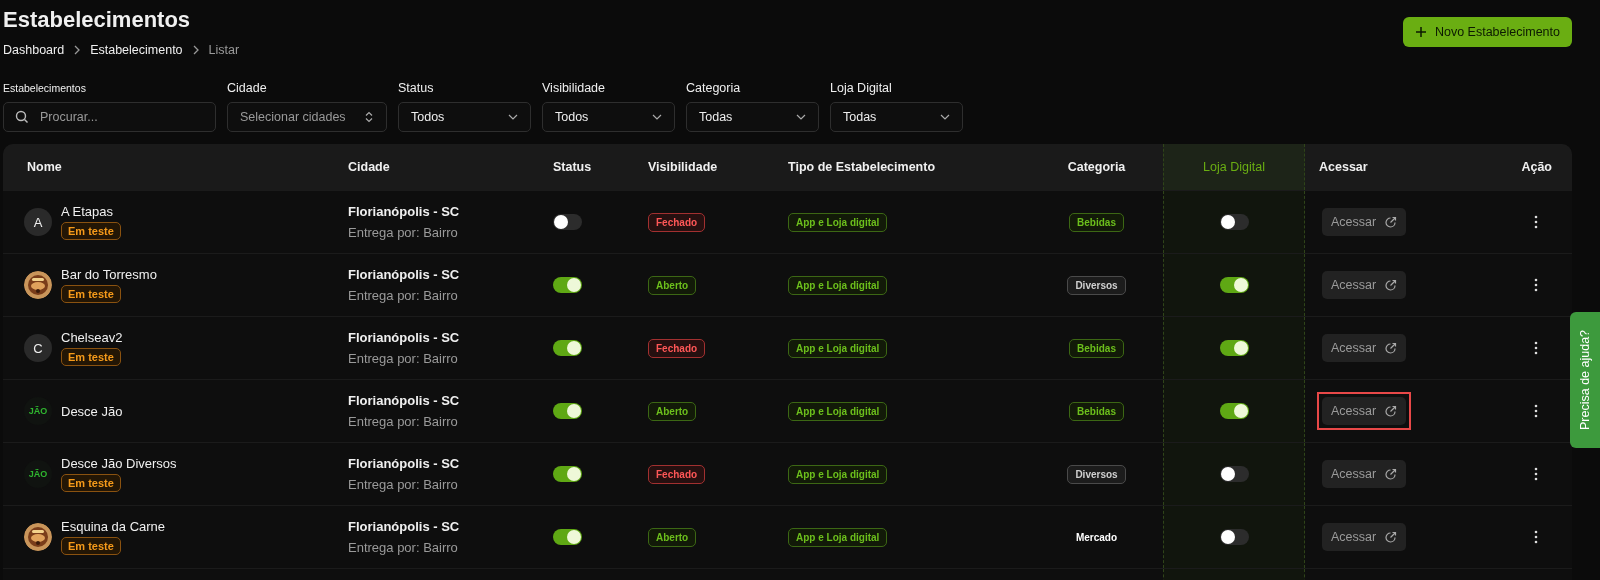  Describe the element at coordinates (34, 50) in the screenshot. I see `breadcrumb-link: Dashboard` at that location.